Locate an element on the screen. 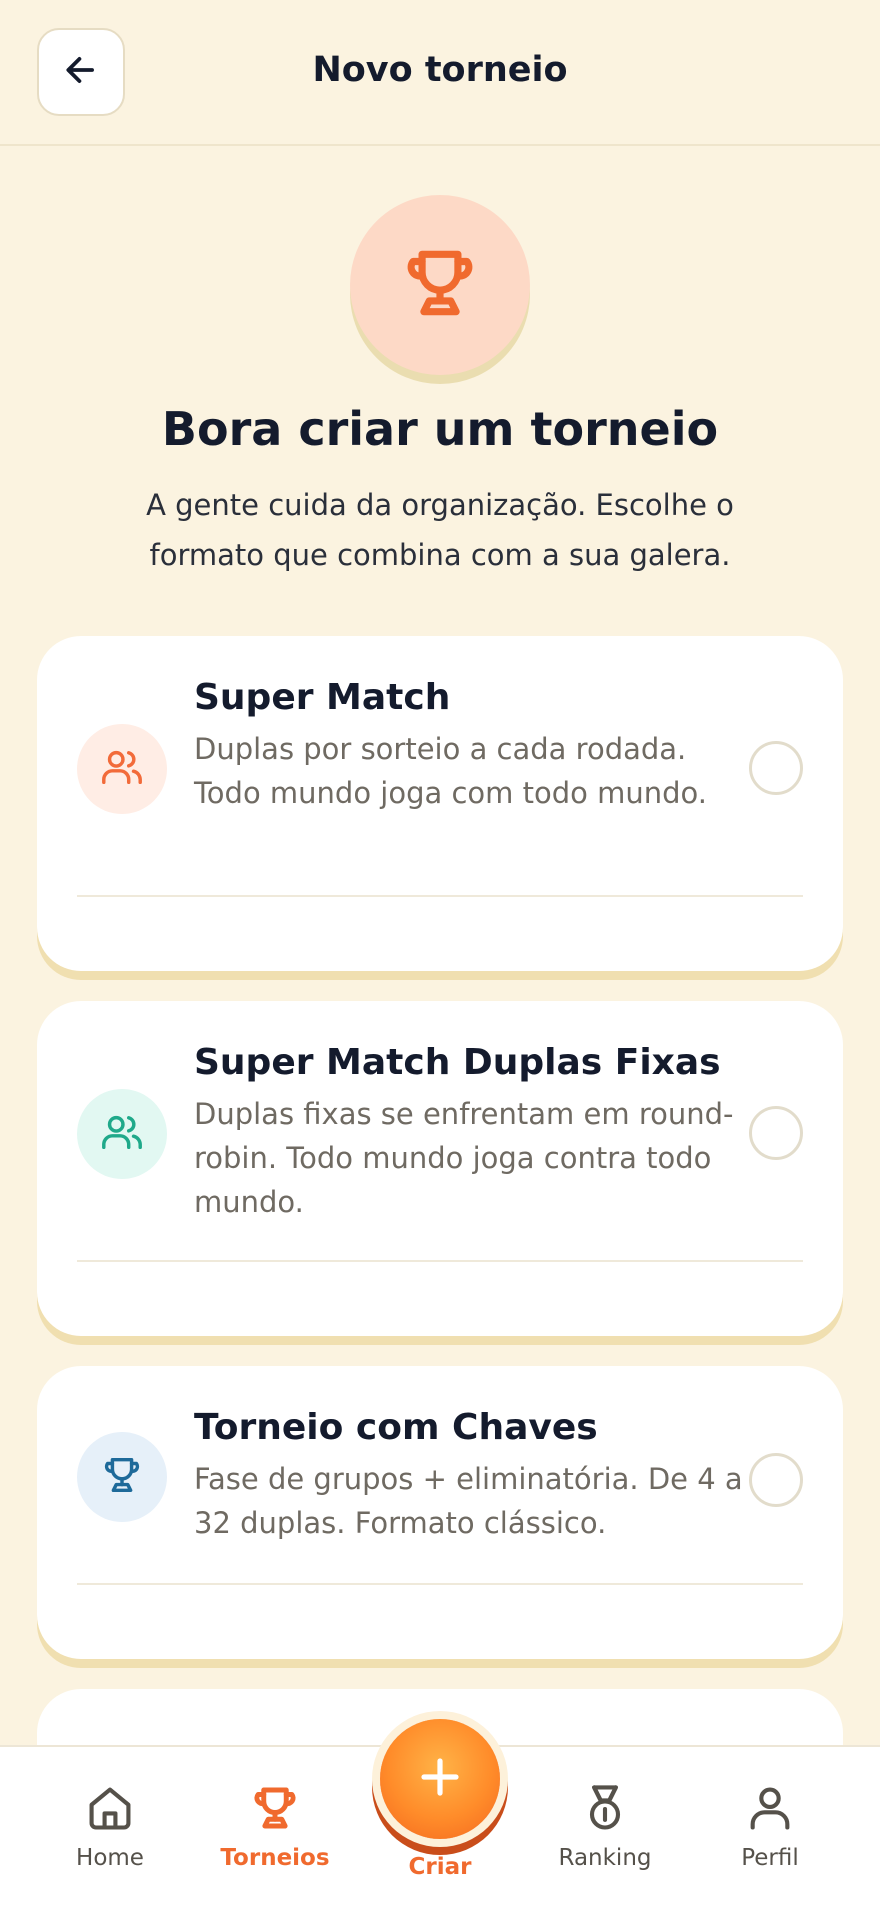 This screenshot has width=880, height=1907. format-title: Super Match is located at coordinates (322, 697).